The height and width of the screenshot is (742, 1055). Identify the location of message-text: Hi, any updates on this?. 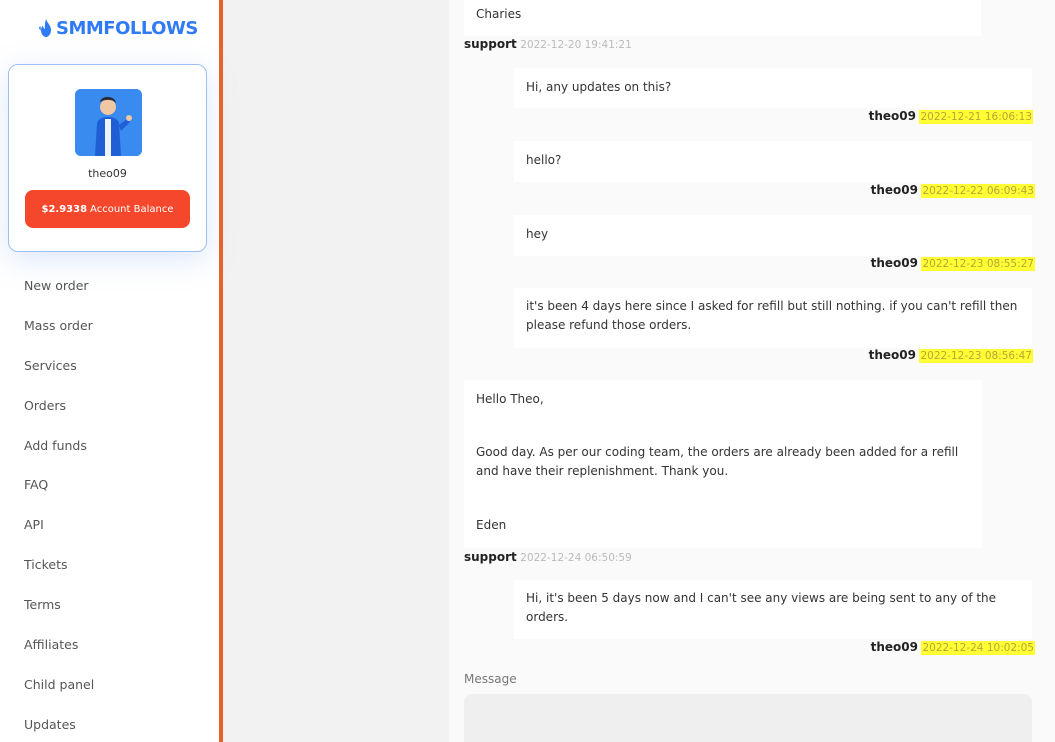
(599, 87).